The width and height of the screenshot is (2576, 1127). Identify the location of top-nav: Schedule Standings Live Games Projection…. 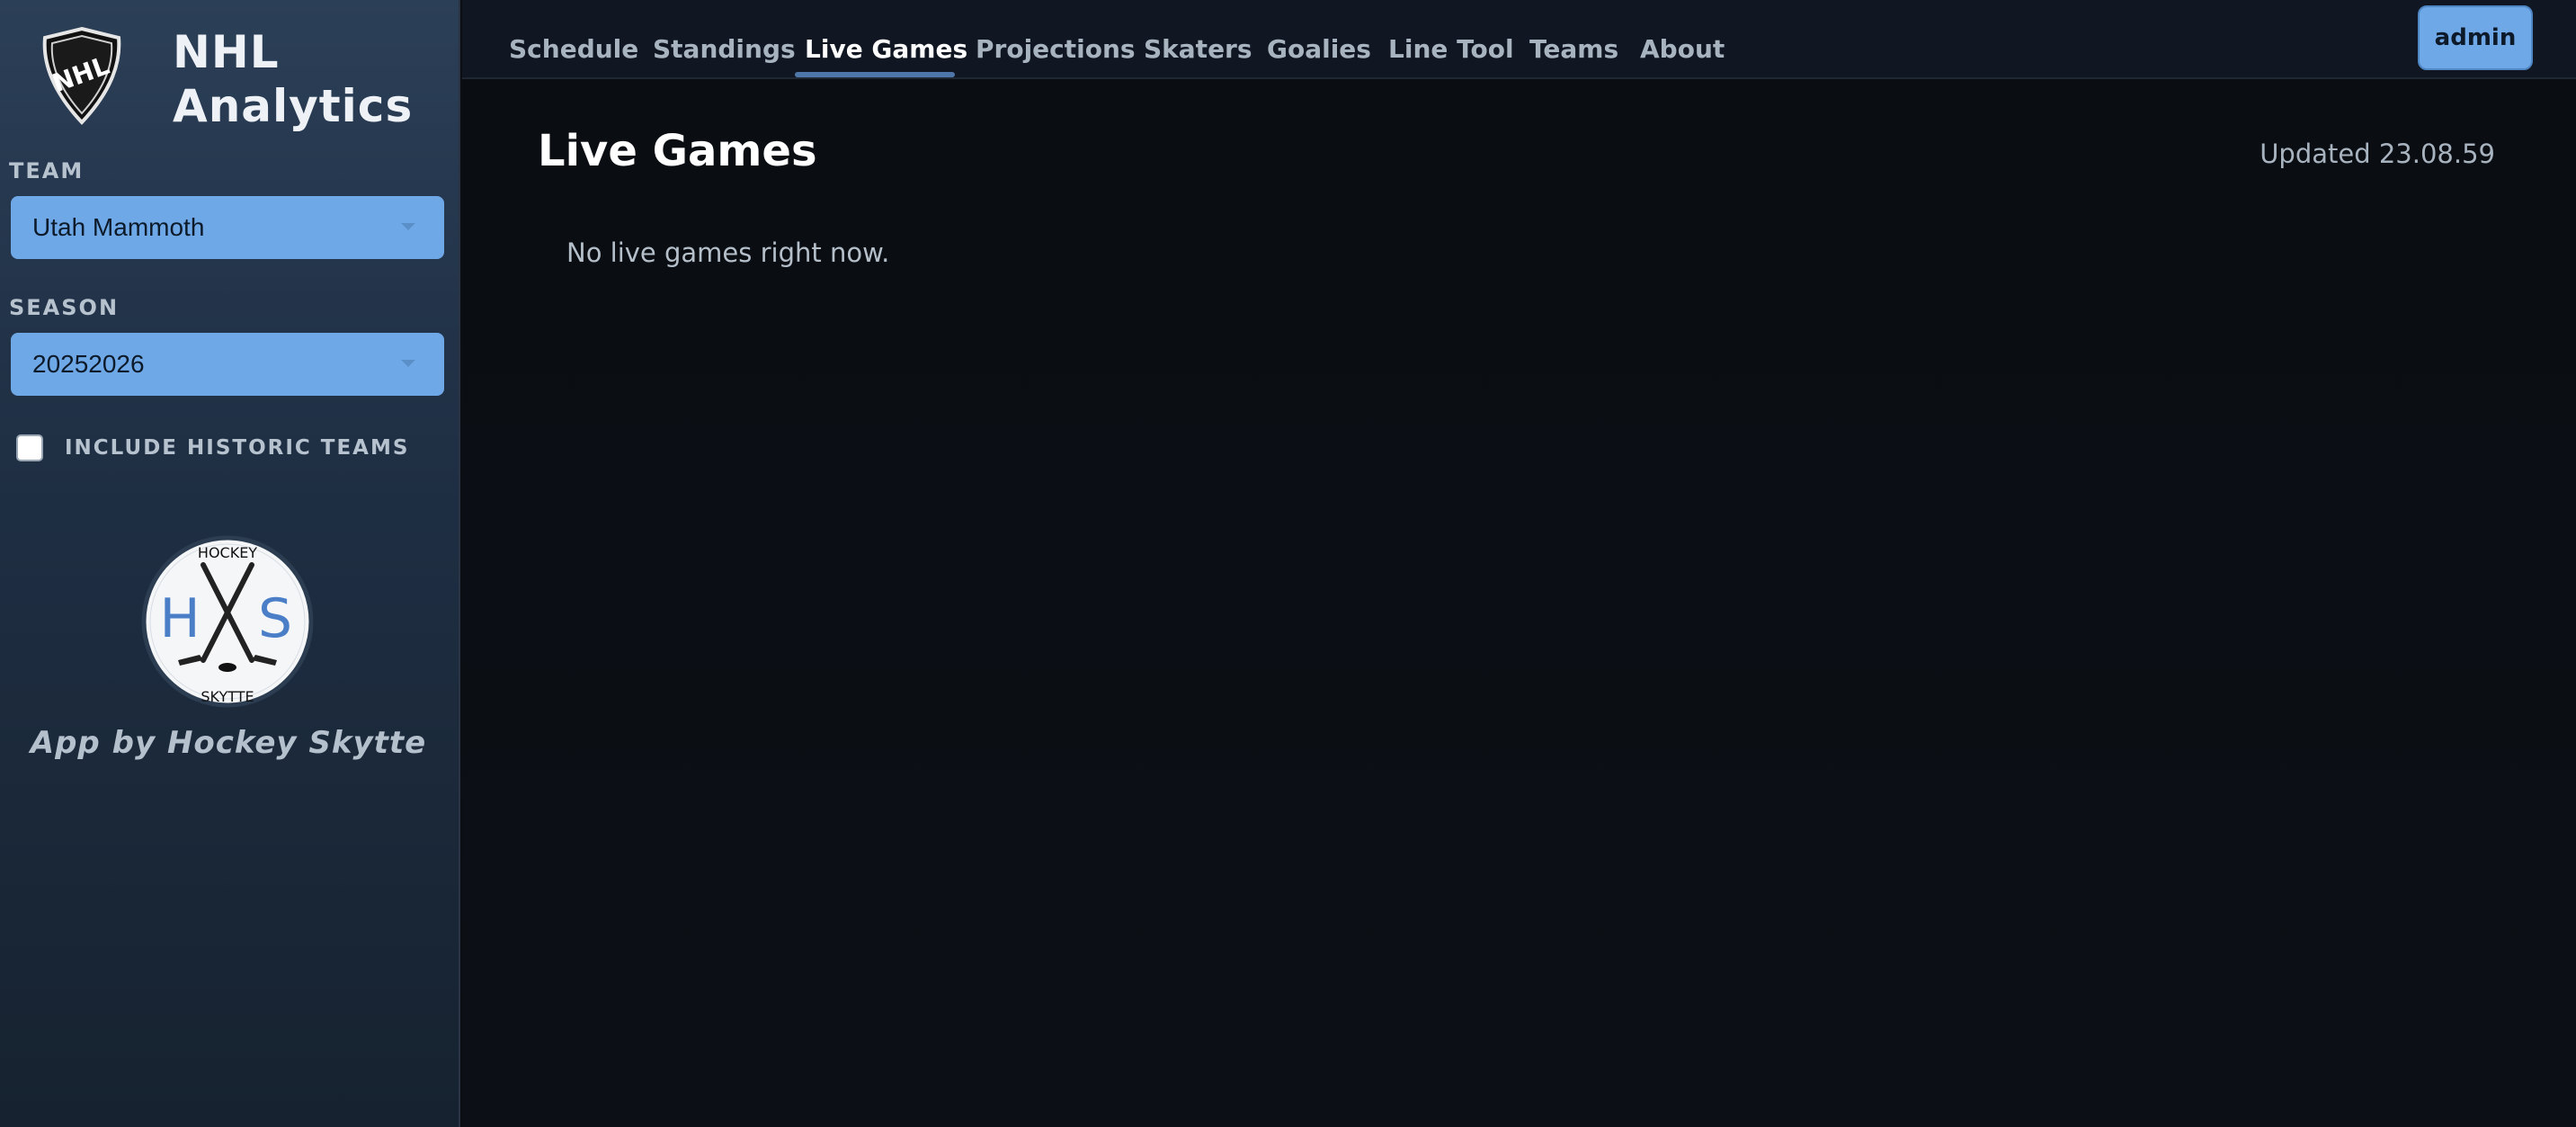
(1519, 39).